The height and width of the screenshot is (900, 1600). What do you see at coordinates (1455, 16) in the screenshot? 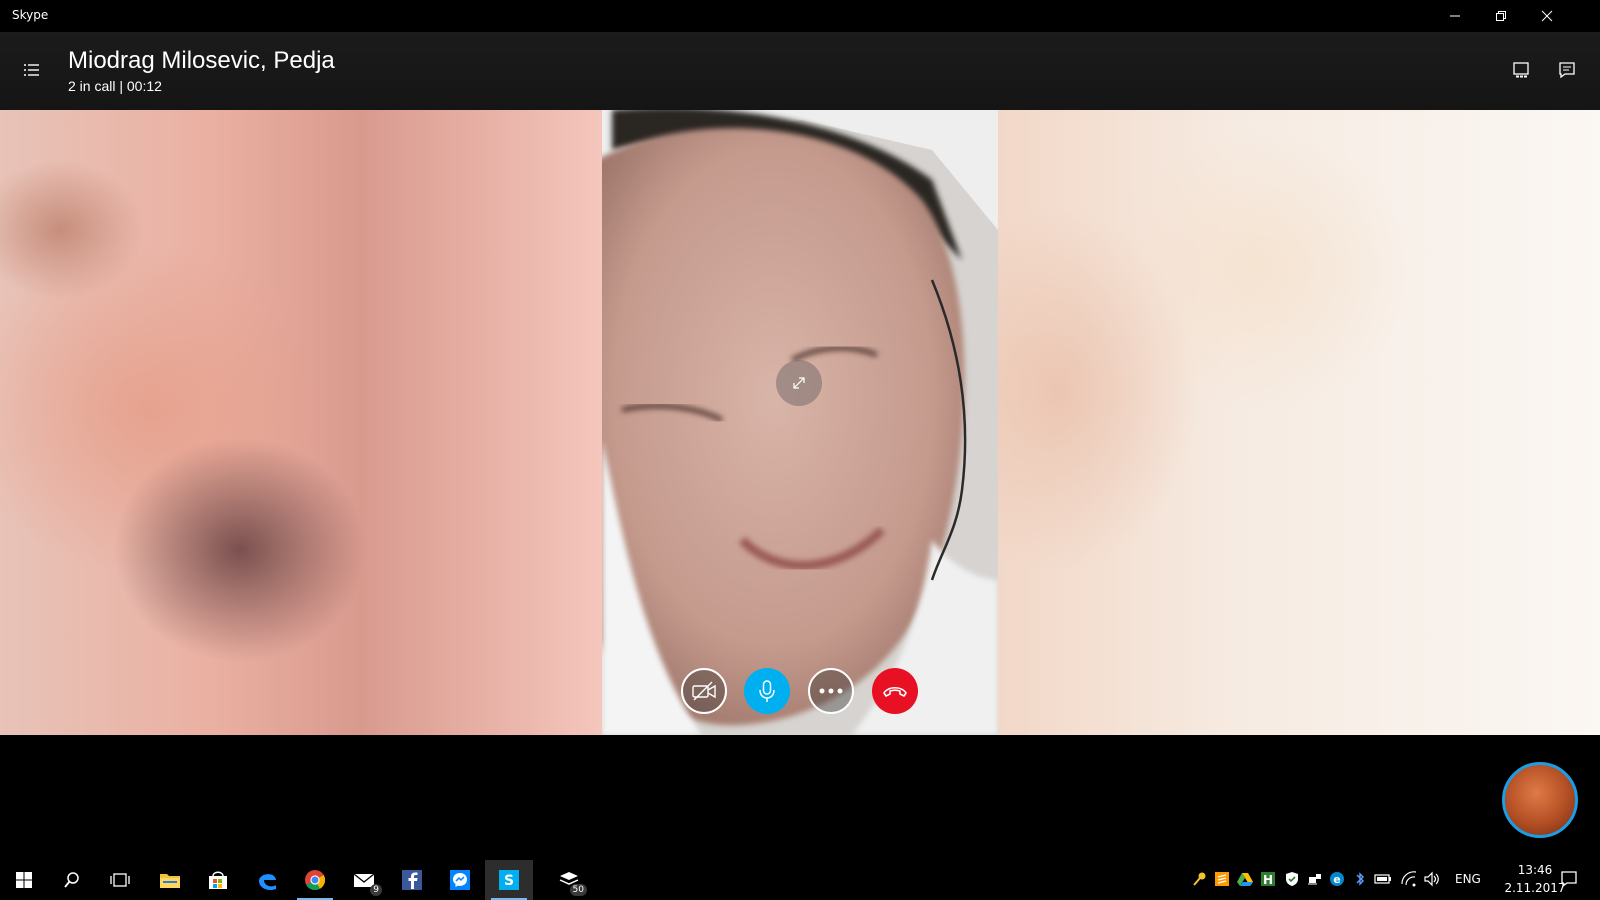
I see `minimize-icon` at bounding box center [1455, 16].